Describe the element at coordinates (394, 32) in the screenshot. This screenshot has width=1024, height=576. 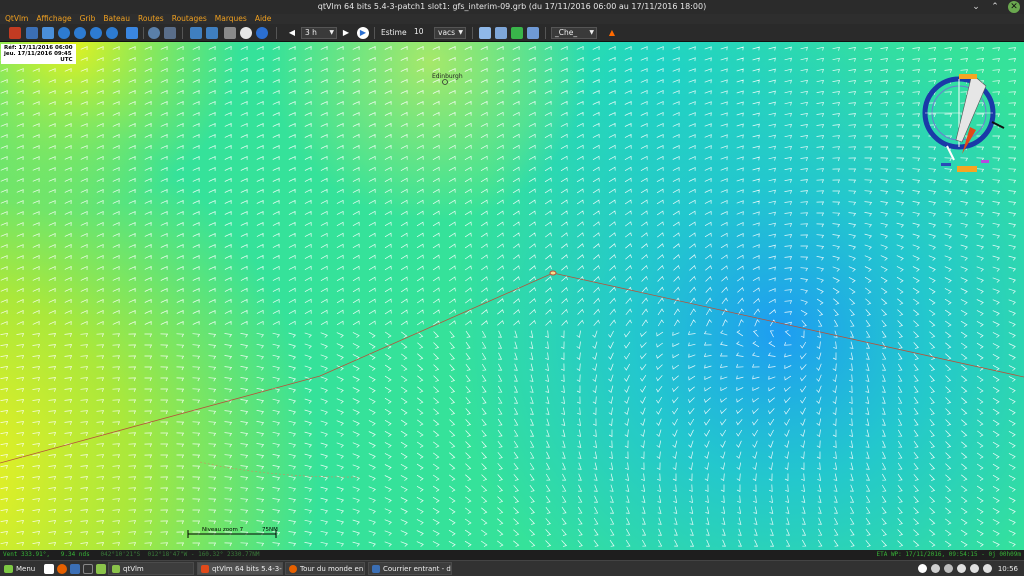
I see `estime-label: Estime` at that location.